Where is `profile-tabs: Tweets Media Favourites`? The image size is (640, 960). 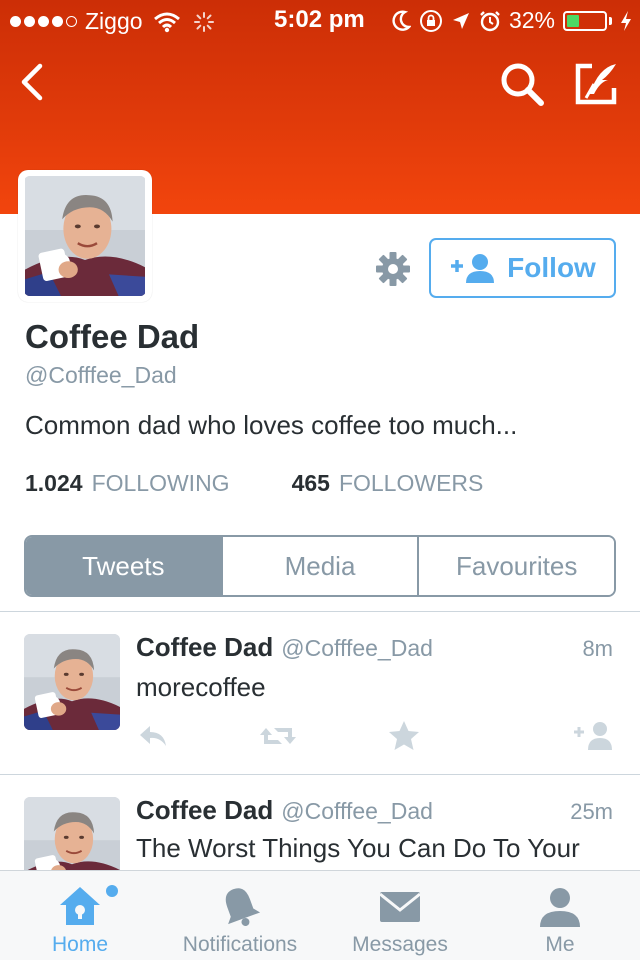
profile-tabs: Tweets Media Favourites is located at coordinates (320, 566).